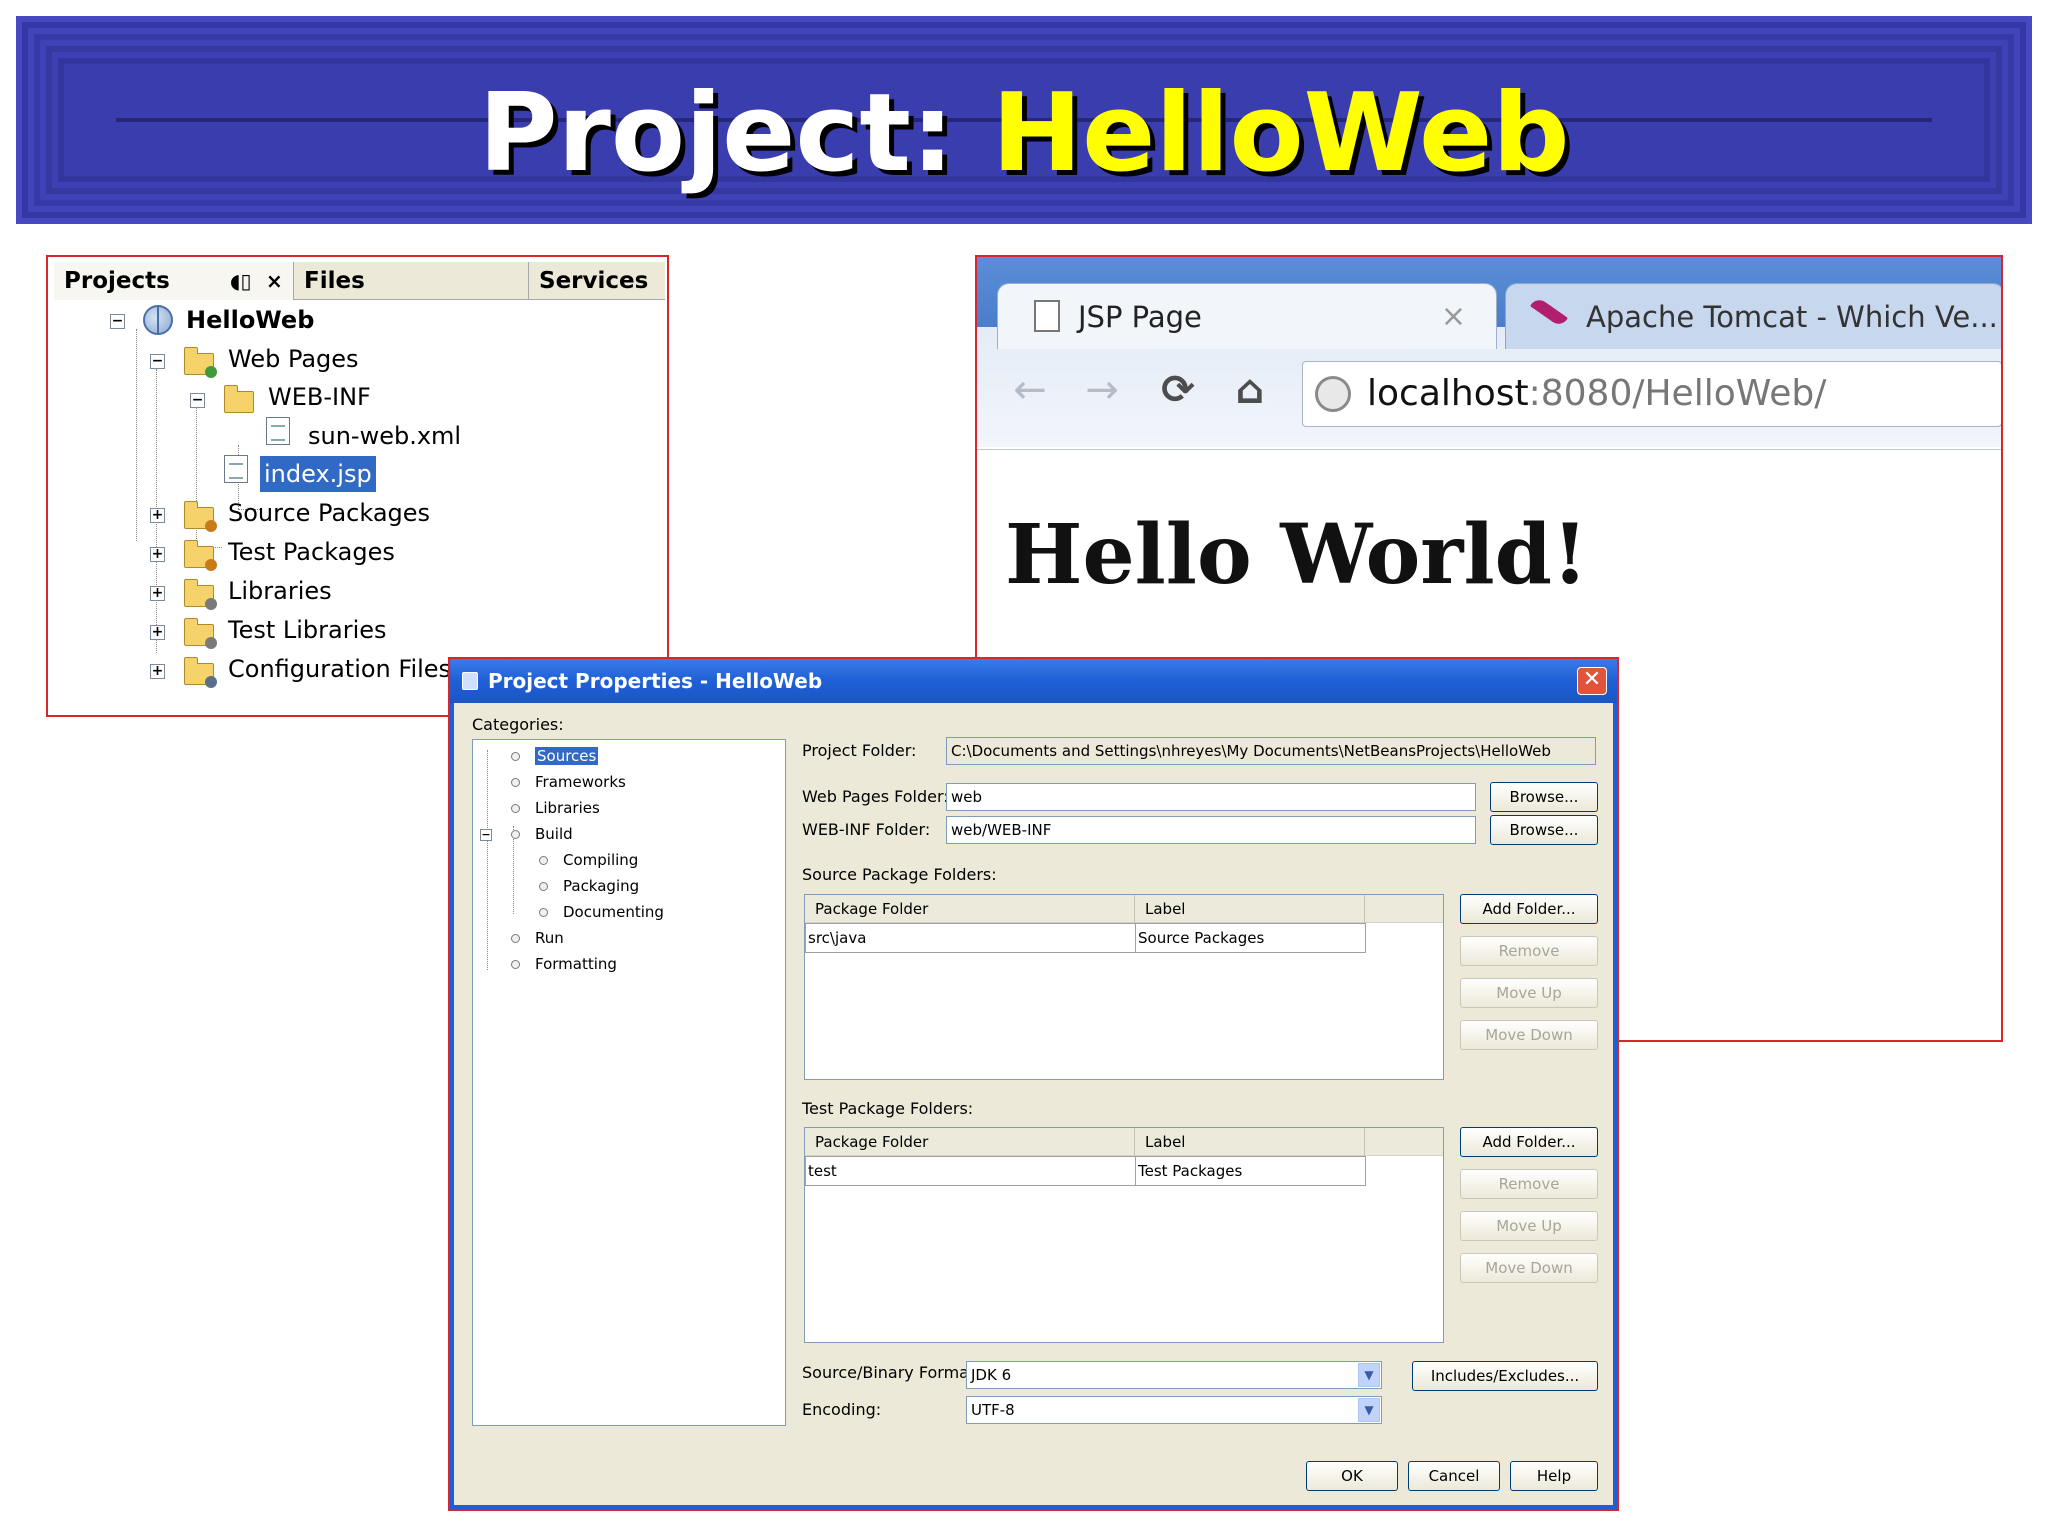 The width and height of the screenshot is (2048, 1536). I want to click on reload-icon: ⟳, so click(1178, 390).